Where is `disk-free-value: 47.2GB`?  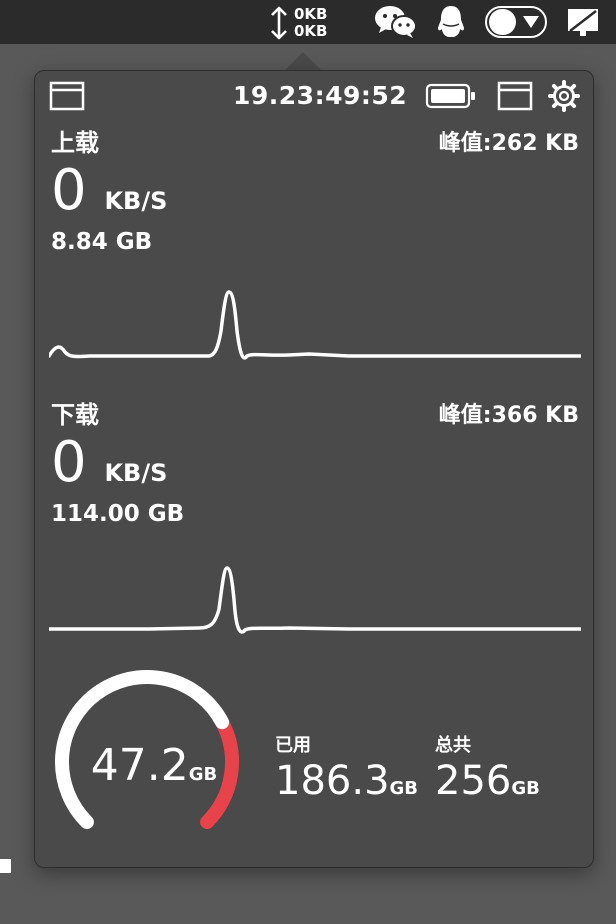
disk-free-value: 47.2GB is located at coordinates (154, 770).